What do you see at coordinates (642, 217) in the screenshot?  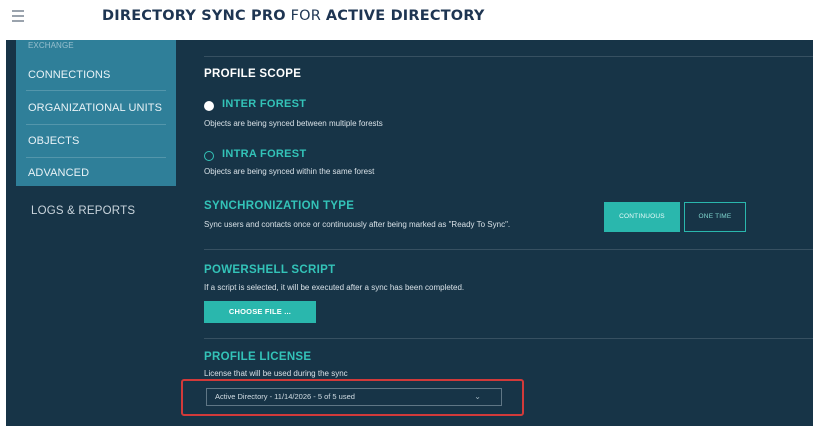 I see `continuous-button: CONTINUOUS` at bounding box center [642, 217].